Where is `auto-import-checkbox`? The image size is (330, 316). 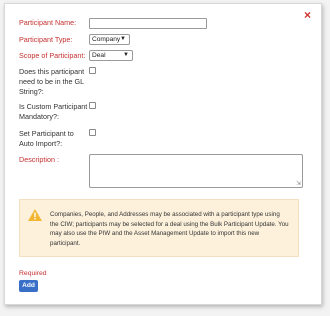 auto-import-checkbox is located at coordinates (92, 132).